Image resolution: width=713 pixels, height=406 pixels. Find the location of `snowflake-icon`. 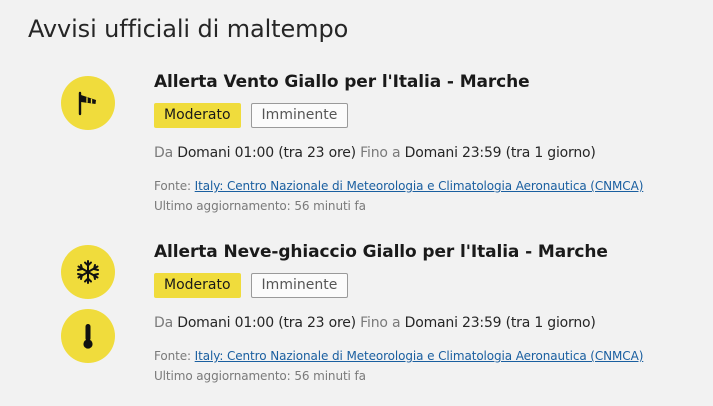

snowflake-icon is located at coordinates (88, 272).